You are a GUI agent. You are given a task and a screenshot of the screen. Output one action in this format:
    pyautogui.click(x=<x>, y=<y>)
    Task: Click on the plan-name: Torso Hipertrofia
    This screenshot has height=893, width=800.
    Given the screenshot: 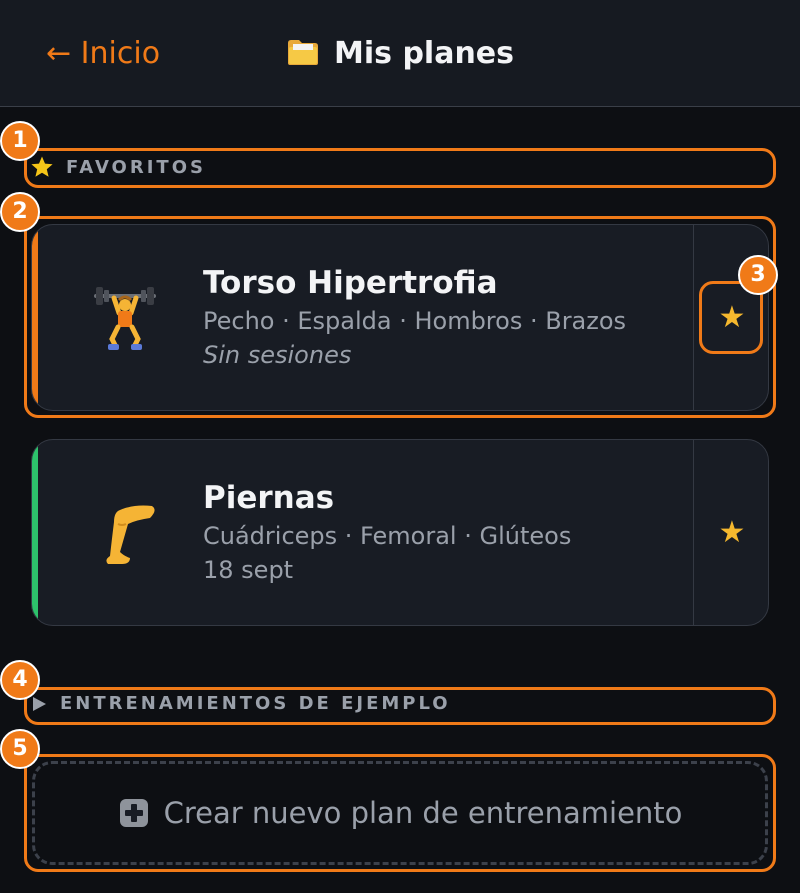 What is the action you would take?
    pyautogui.click(x=350, y=283)
    